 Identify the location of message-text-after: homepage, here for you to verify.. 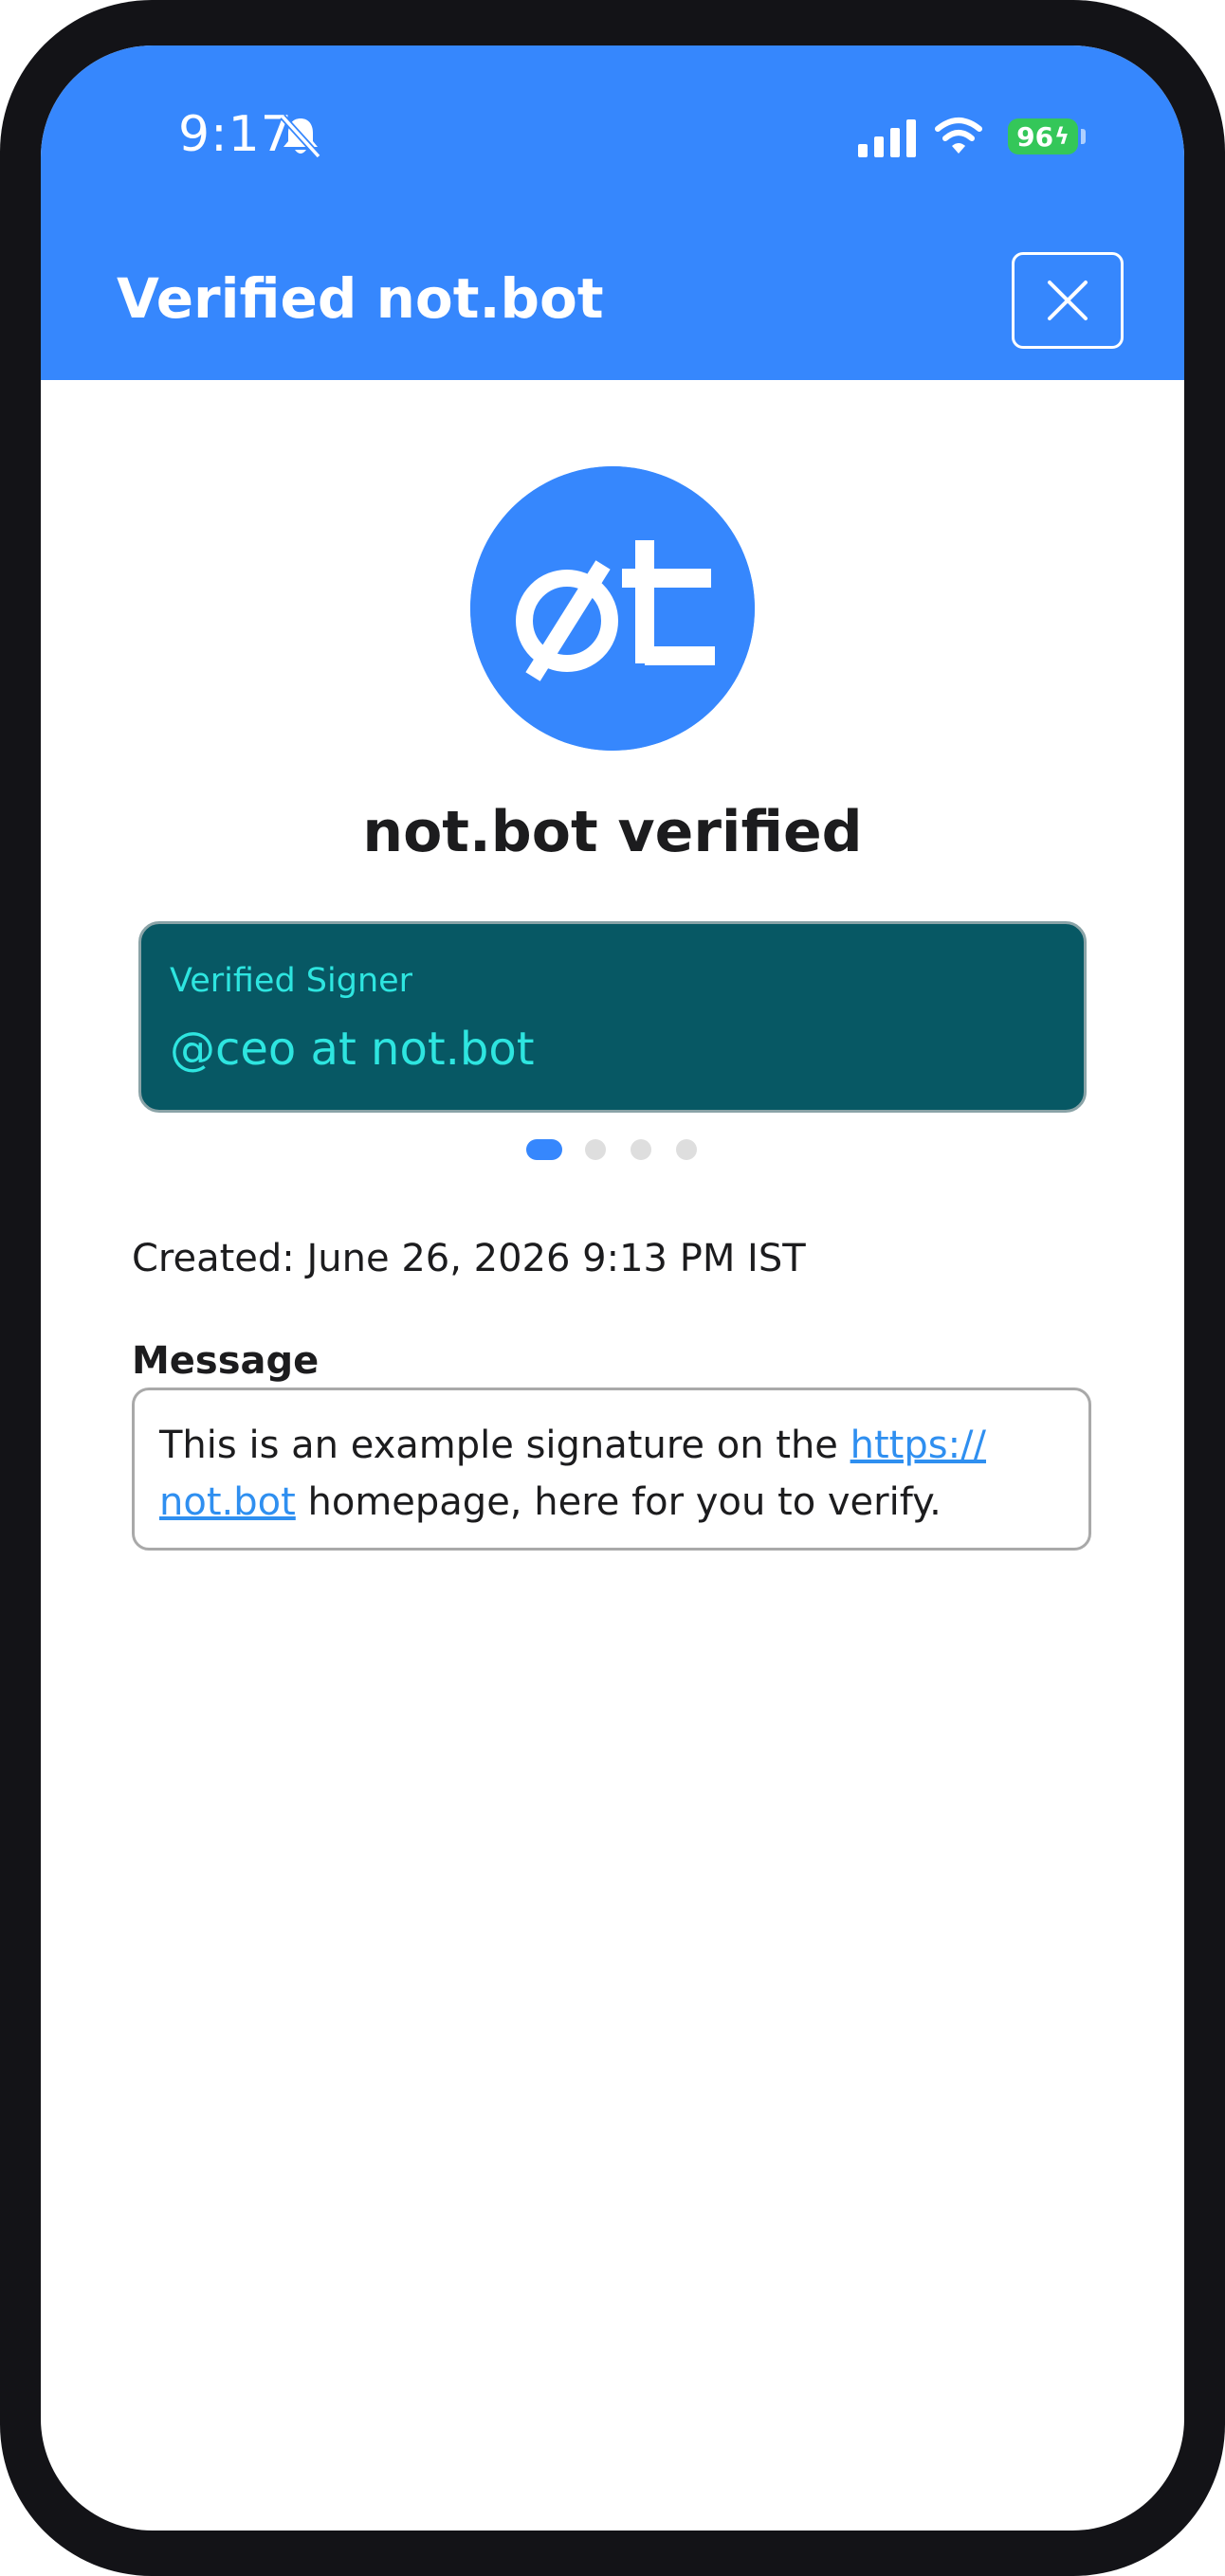
(618, 1502).